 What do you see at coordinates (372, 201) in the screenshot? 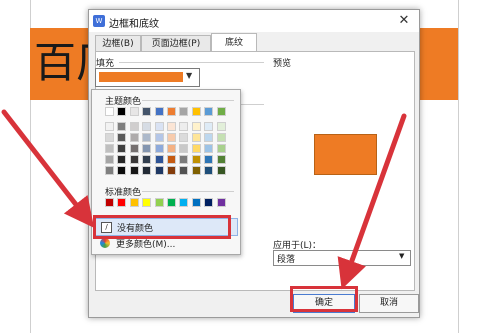
I see `arrow-to-ok` at bounding box center [372, 201].